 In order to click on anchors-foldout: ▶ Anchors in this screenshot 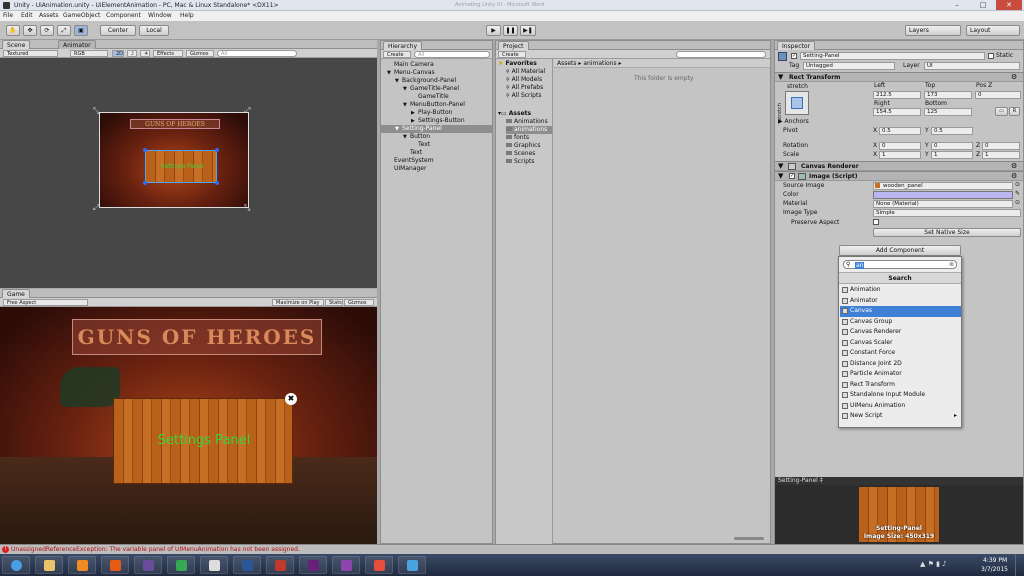, I will do `click(793, 121)`.